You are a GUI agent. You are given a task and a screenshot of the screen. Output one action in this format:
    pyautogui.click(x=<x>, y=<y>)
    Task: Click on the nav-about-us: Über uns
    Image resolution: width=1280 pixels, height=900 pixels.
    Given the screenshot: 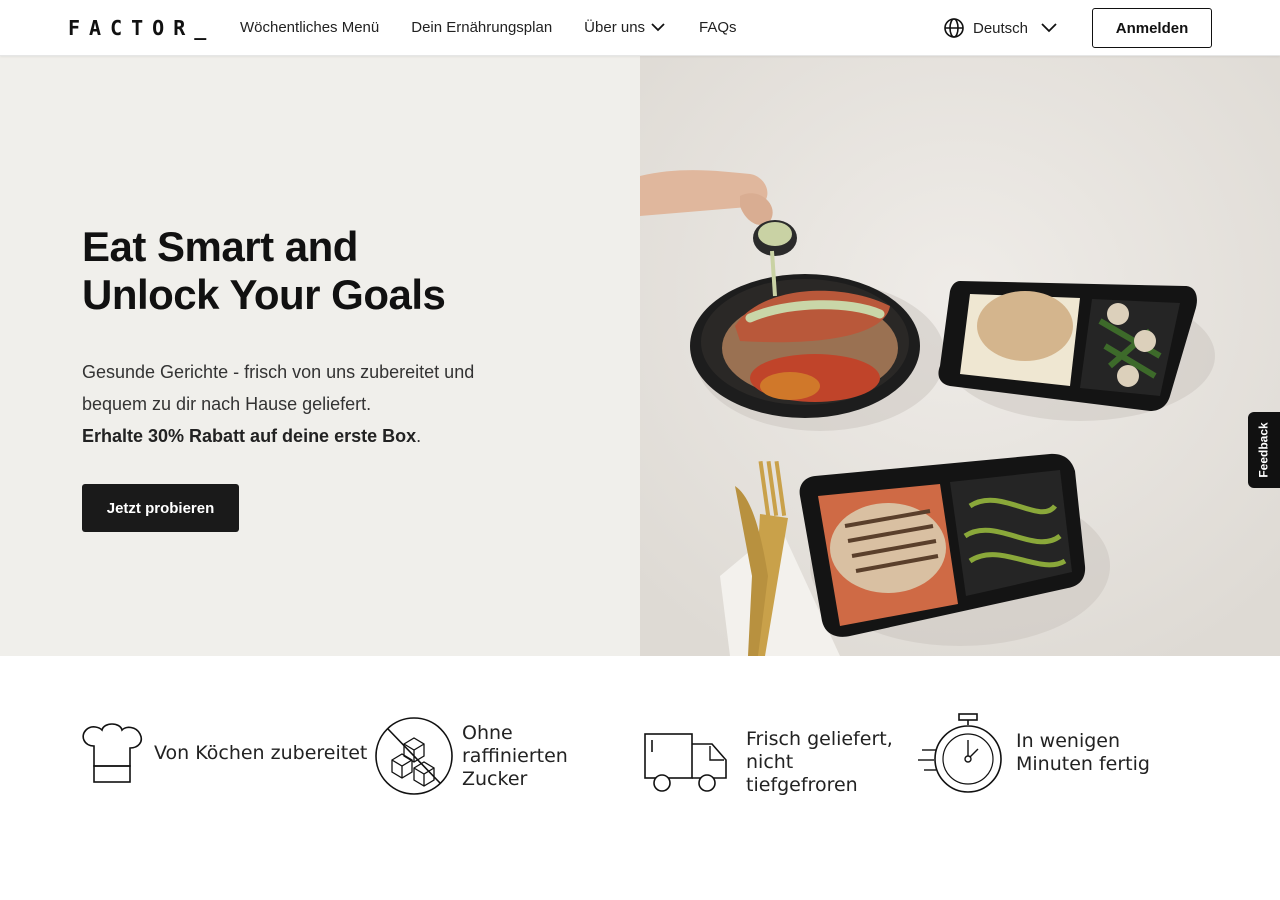 What is the action you would take?
    pyautogui.click(x=625, y=27)
    